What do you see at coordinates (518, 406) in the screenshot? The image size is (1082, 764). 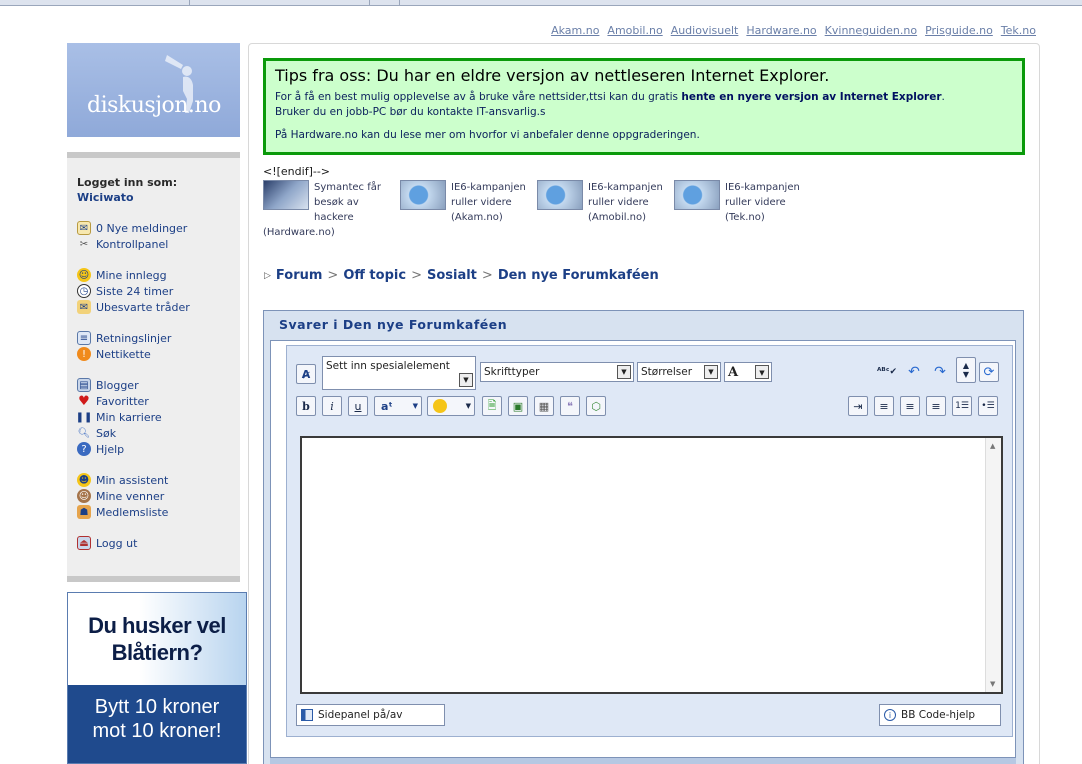 I see `insert-image-icon: ▣` at bounding box center [518, 406].